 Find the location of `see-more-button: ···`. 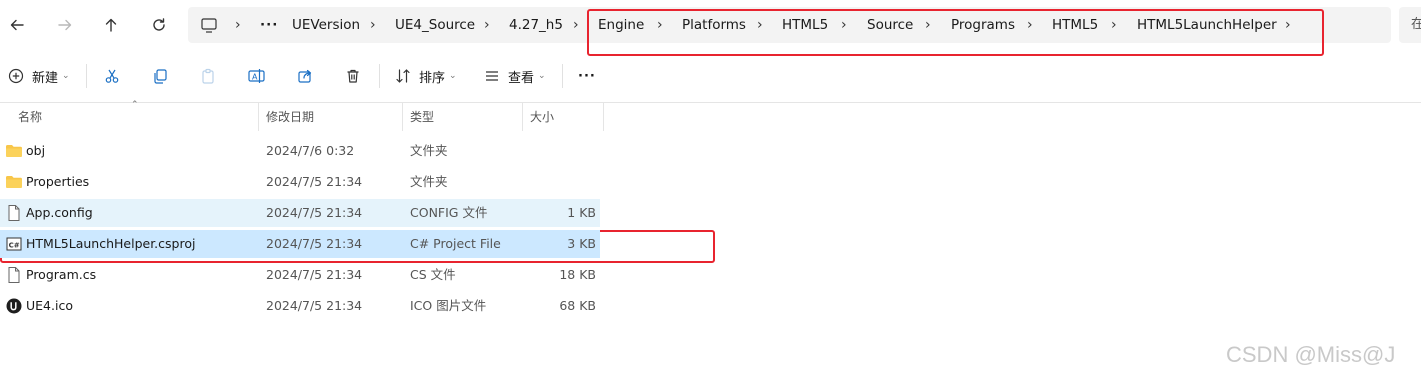

see-more-button: ··· is located at coordinates (587, 76).